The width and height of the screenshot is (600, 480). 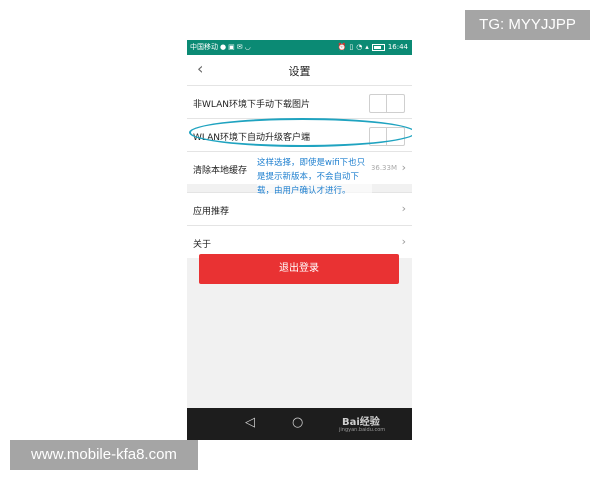 I want to click on logout-button: 退出登录, so click(x=299, y=269).